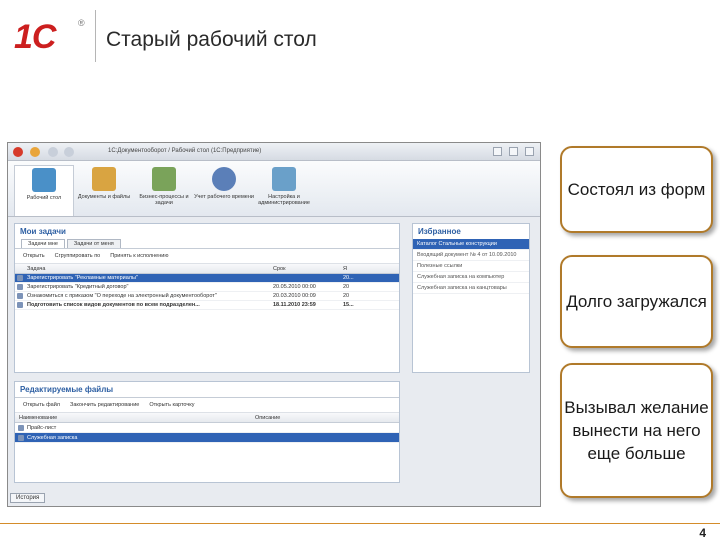  Describe the element at coordinates (353, 268) in the screenshot. I see `column-extra: Я` at that location.